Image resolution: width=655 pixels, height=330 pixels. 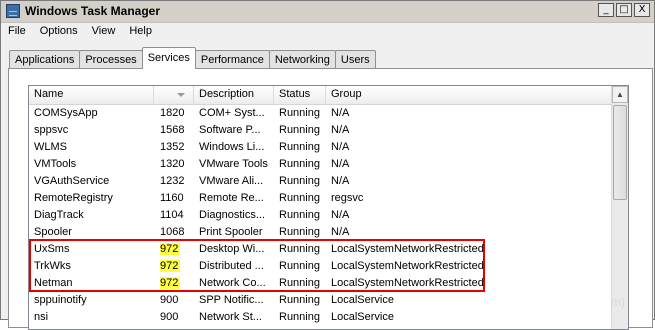 What do you see at coordinates (320, 130) in the screenshot?
I see `service-row: sppsvc 1568 Software P... Running N/A` at bounding box center [320, 130].